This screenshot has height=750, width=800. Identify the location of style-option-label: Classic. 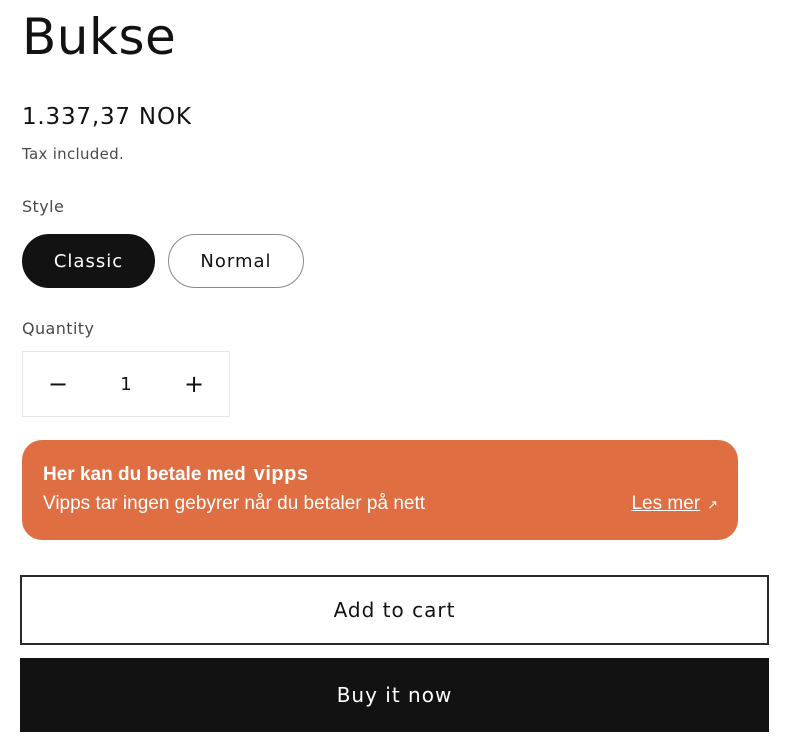
(88, 261).